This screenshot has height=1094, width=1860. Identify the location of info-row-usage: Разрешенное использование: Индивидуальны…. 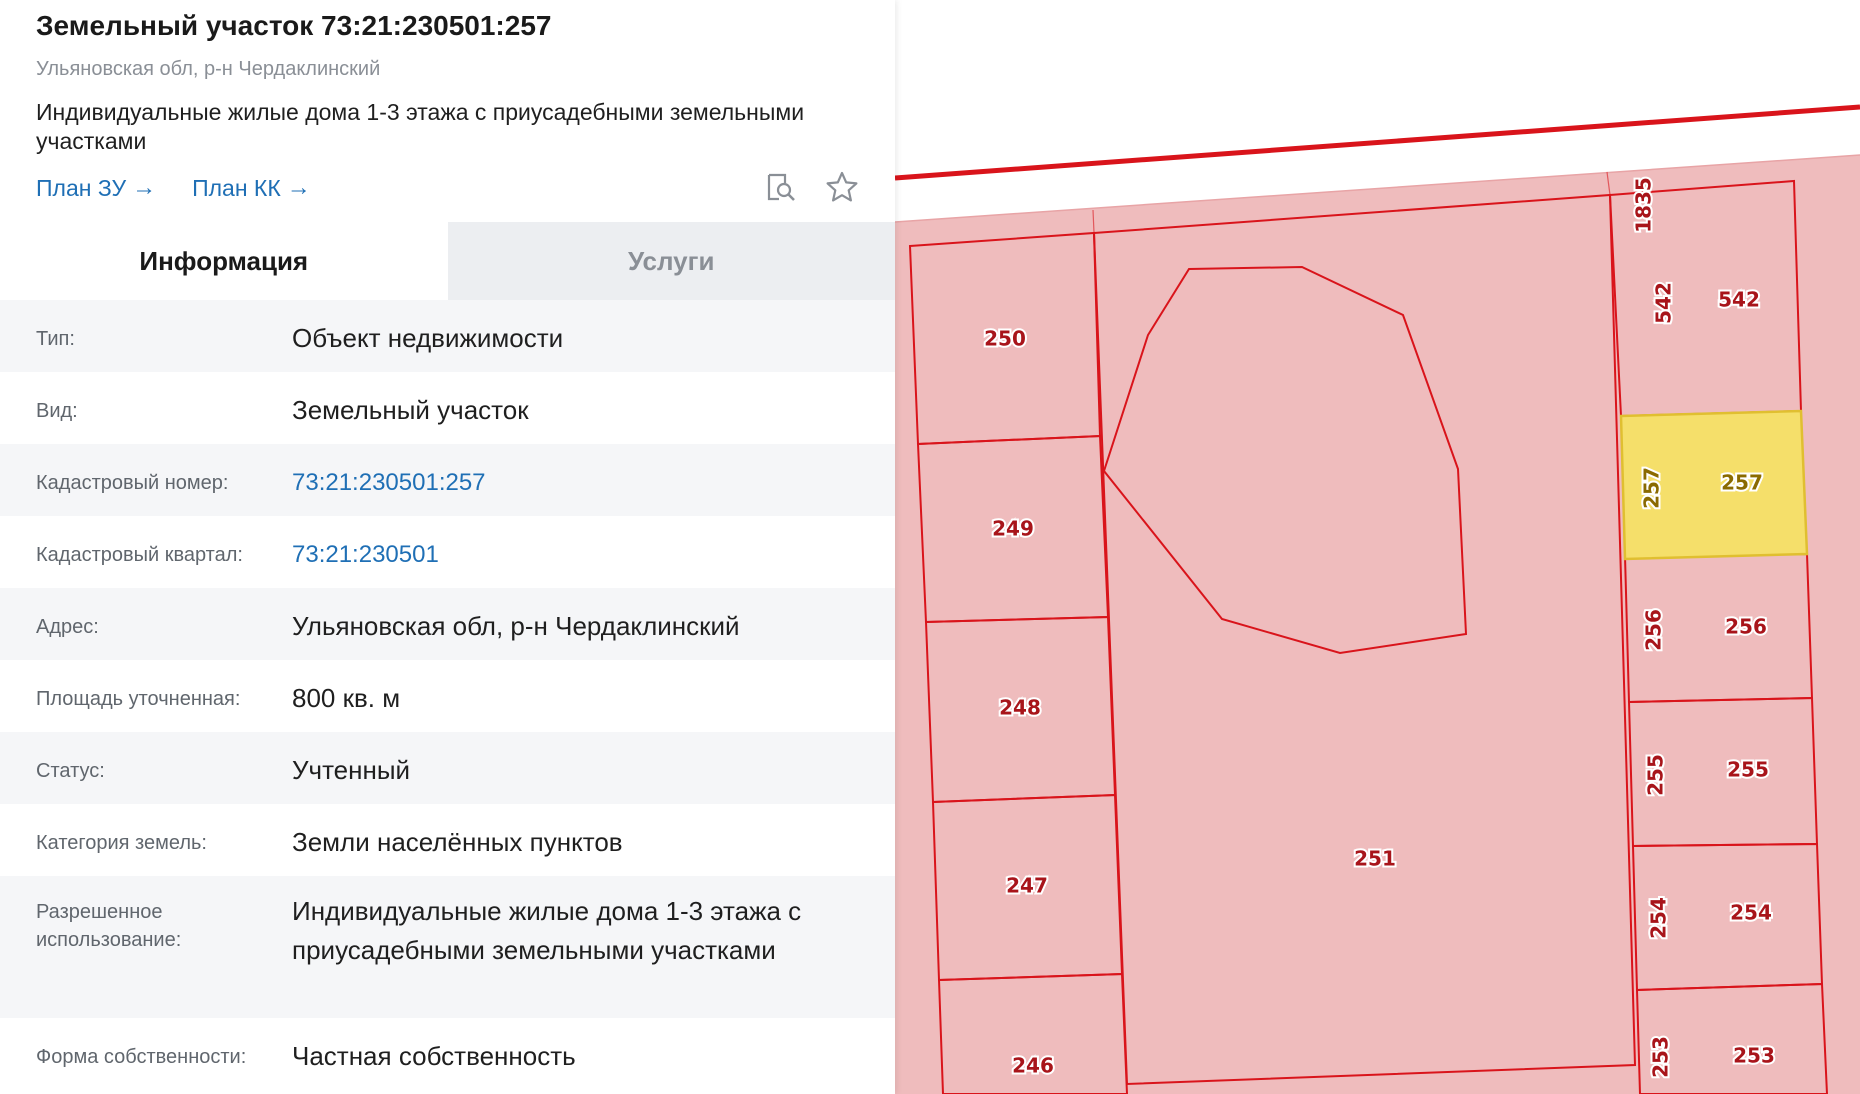
(447, 947).